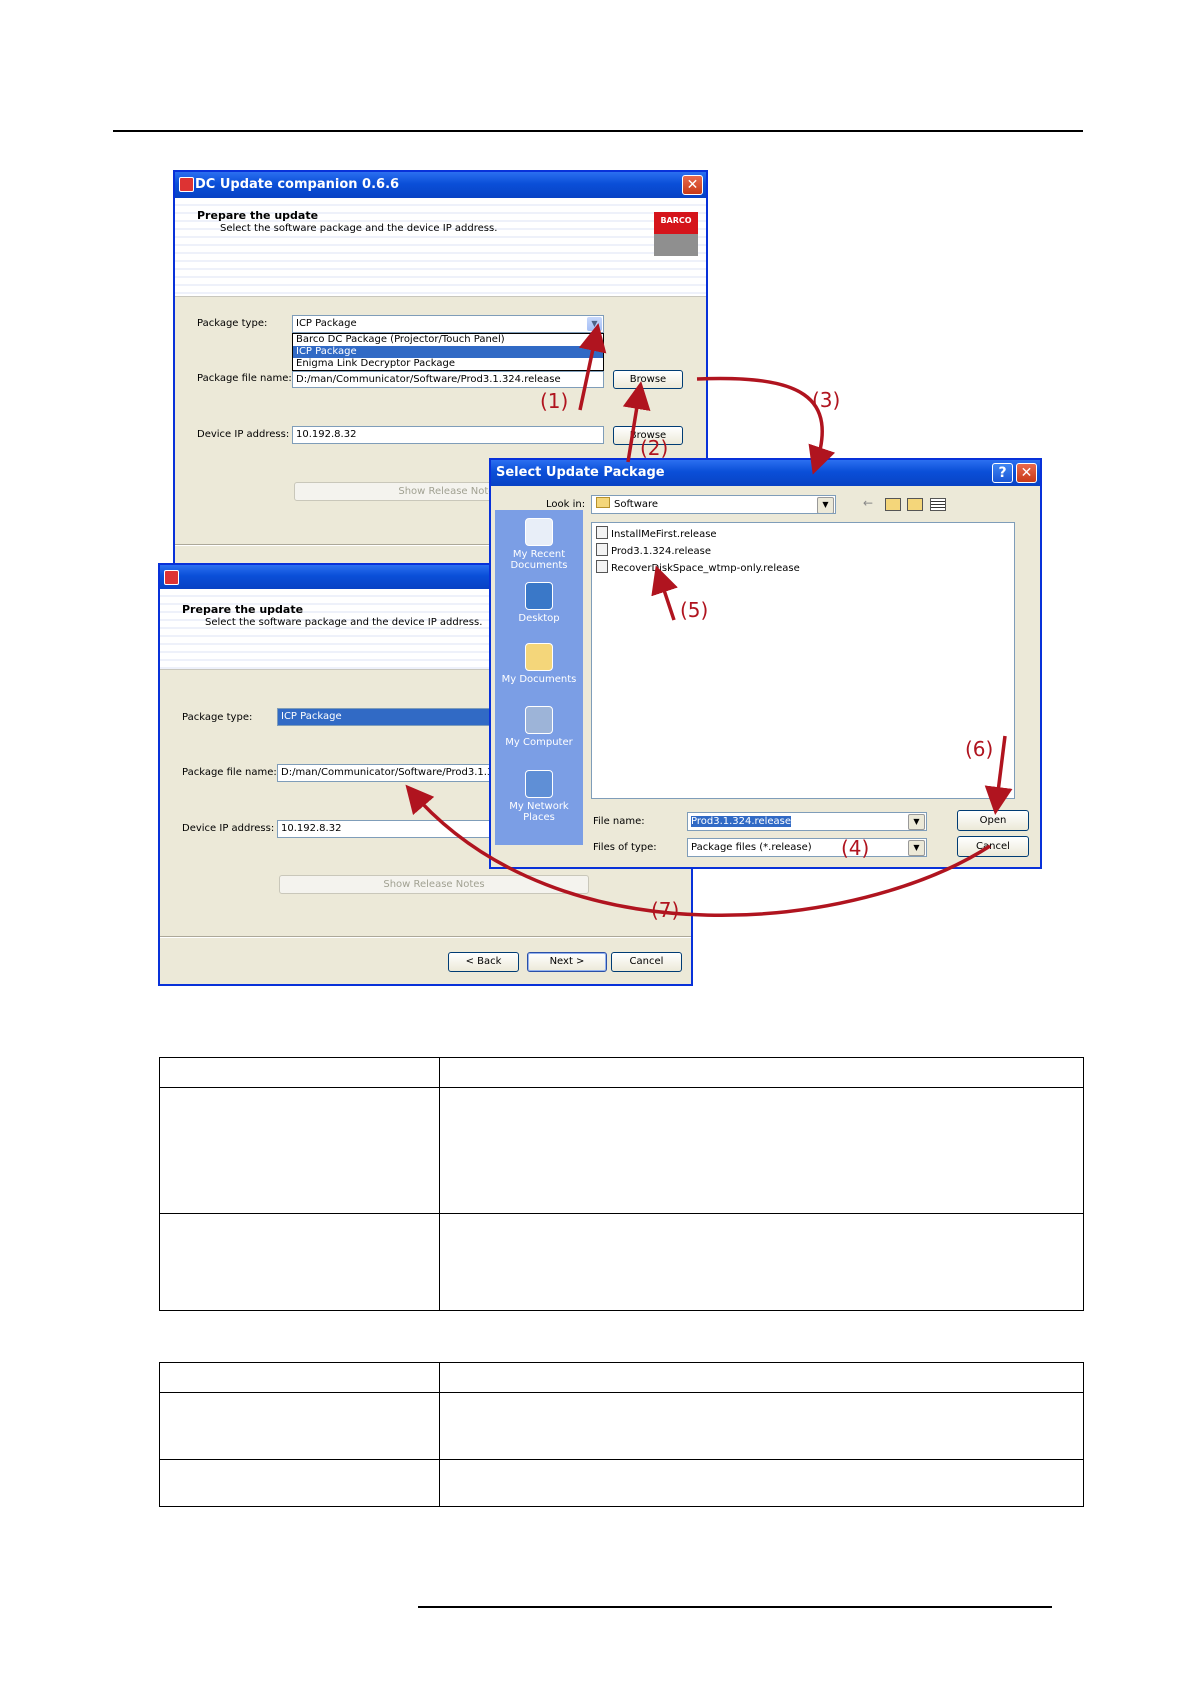 Image resolution: width=1190 pixels, height=1684 pixels. I want to click on browse-button: Browse, so click(648, 379).